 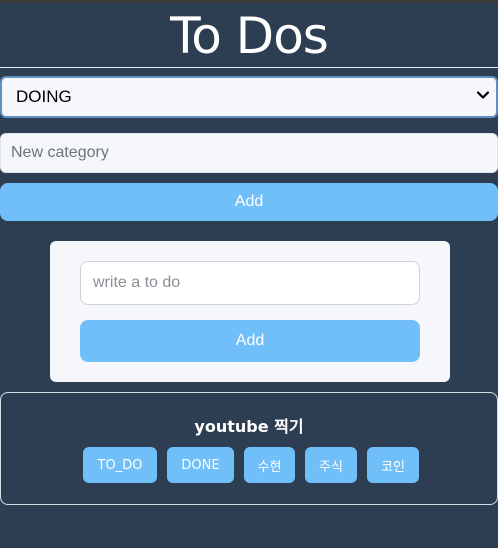 I want to click on move-to-done-button: DONE, so click(x=200, y=465).